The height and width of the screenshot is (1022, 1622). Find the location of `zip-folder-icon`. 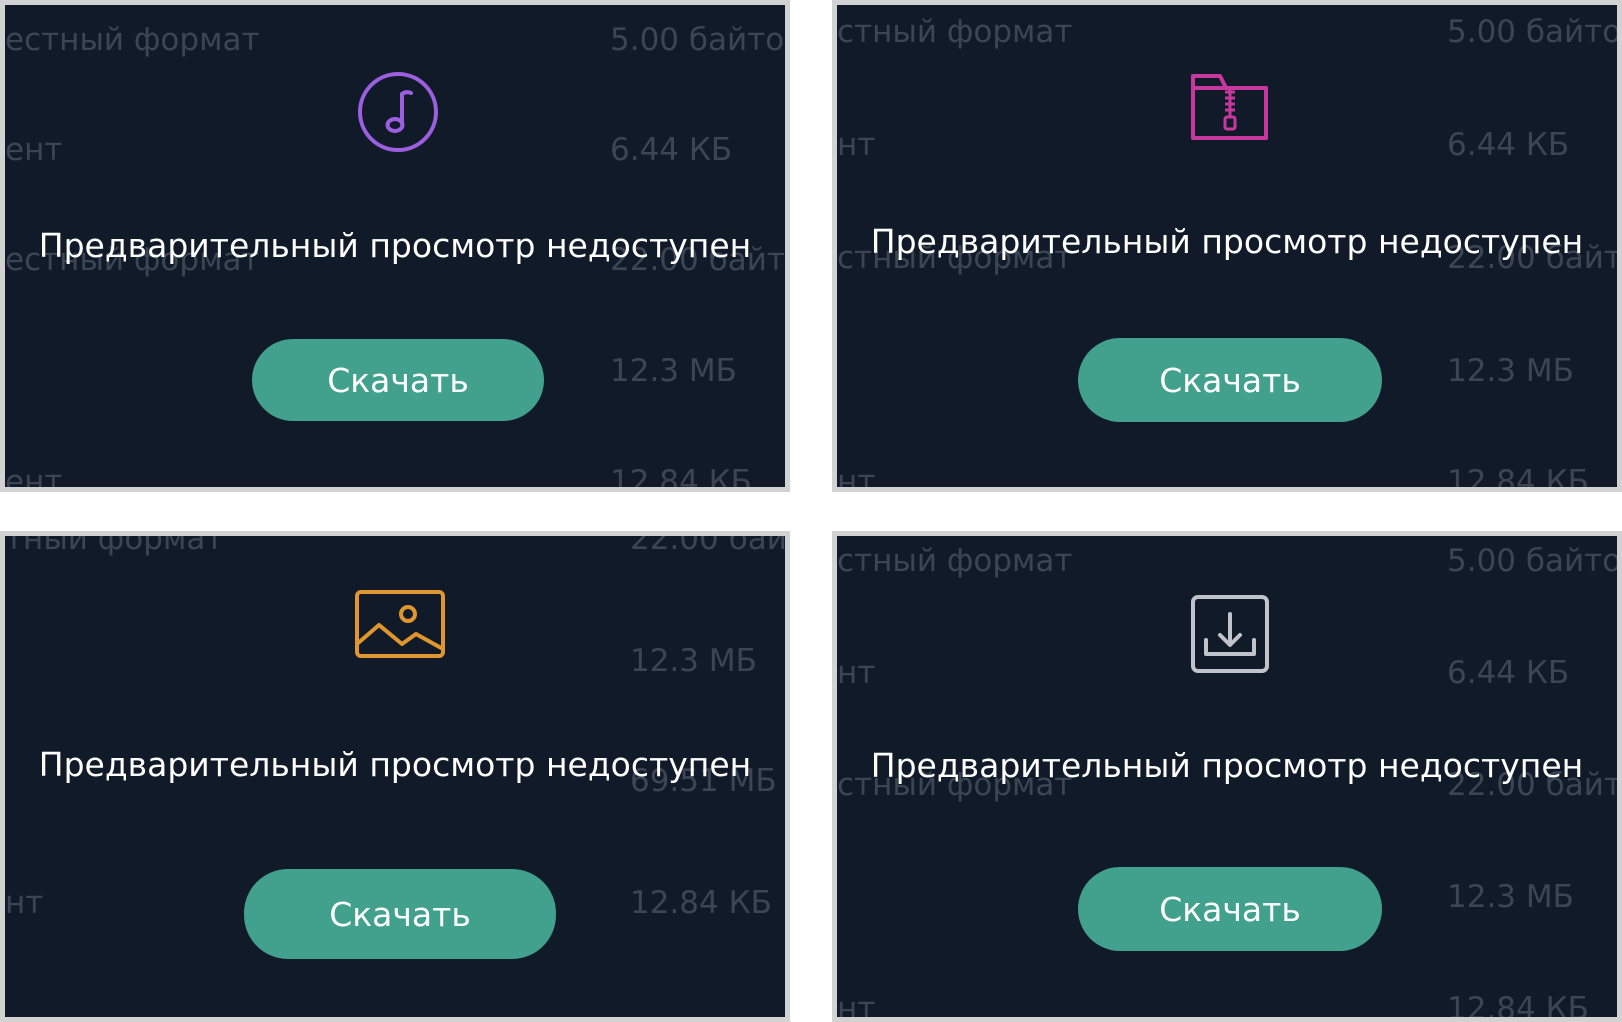

zip-folder-icon is located at coordinates (1230, 108).